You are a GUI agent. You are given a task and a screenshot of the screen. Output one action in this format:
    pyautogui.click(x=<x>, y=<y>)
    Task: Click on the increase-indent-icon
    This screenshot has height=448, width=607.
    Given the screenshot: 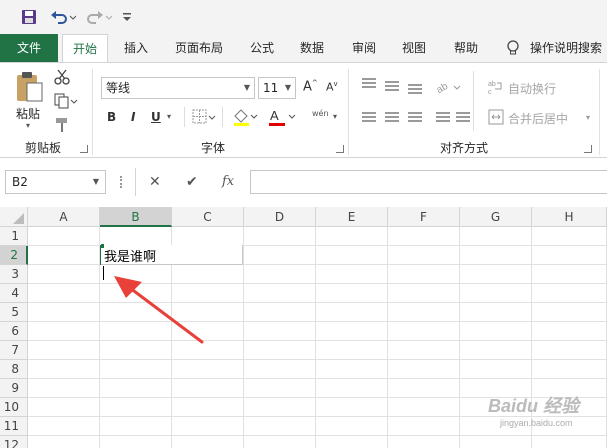 What is the action you would take?
    pyautogui.click(x=463, y=117)
    